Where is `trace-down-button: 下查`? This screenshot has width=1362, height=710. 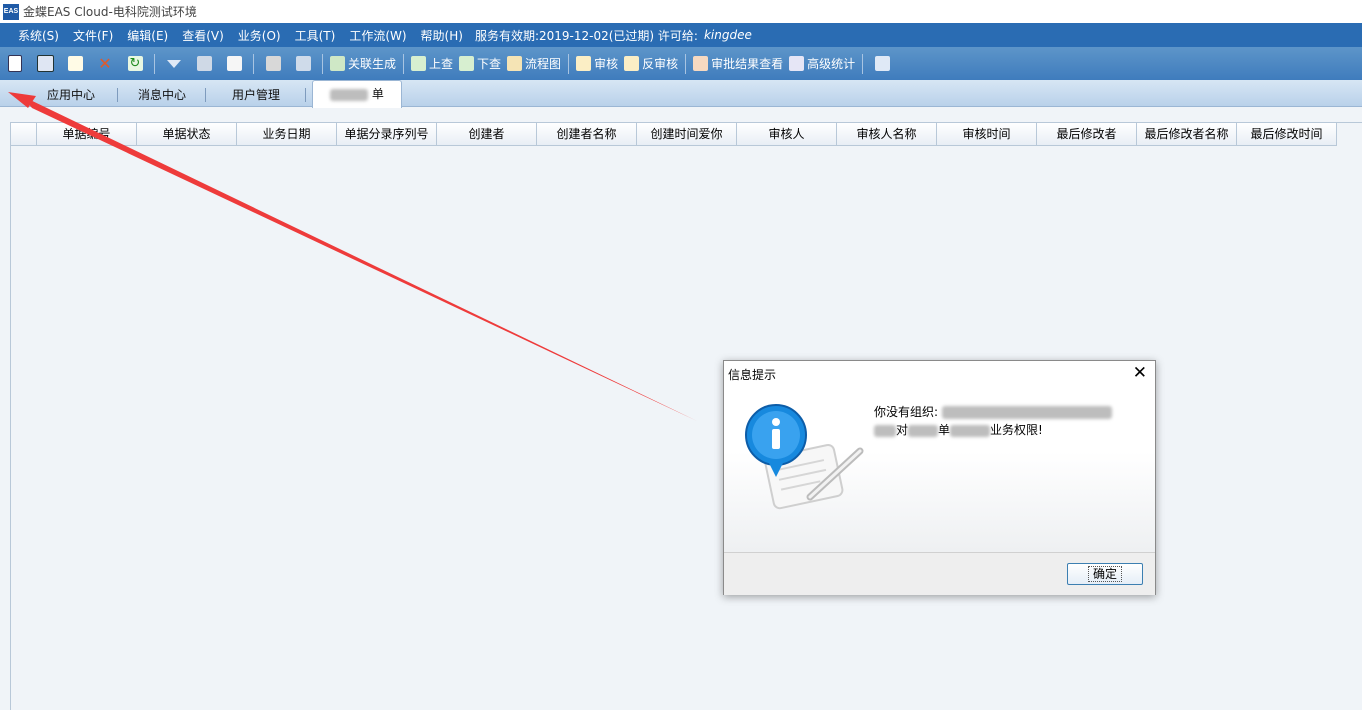 trace-down-button: 下查 is located at coordinates (480, 64).